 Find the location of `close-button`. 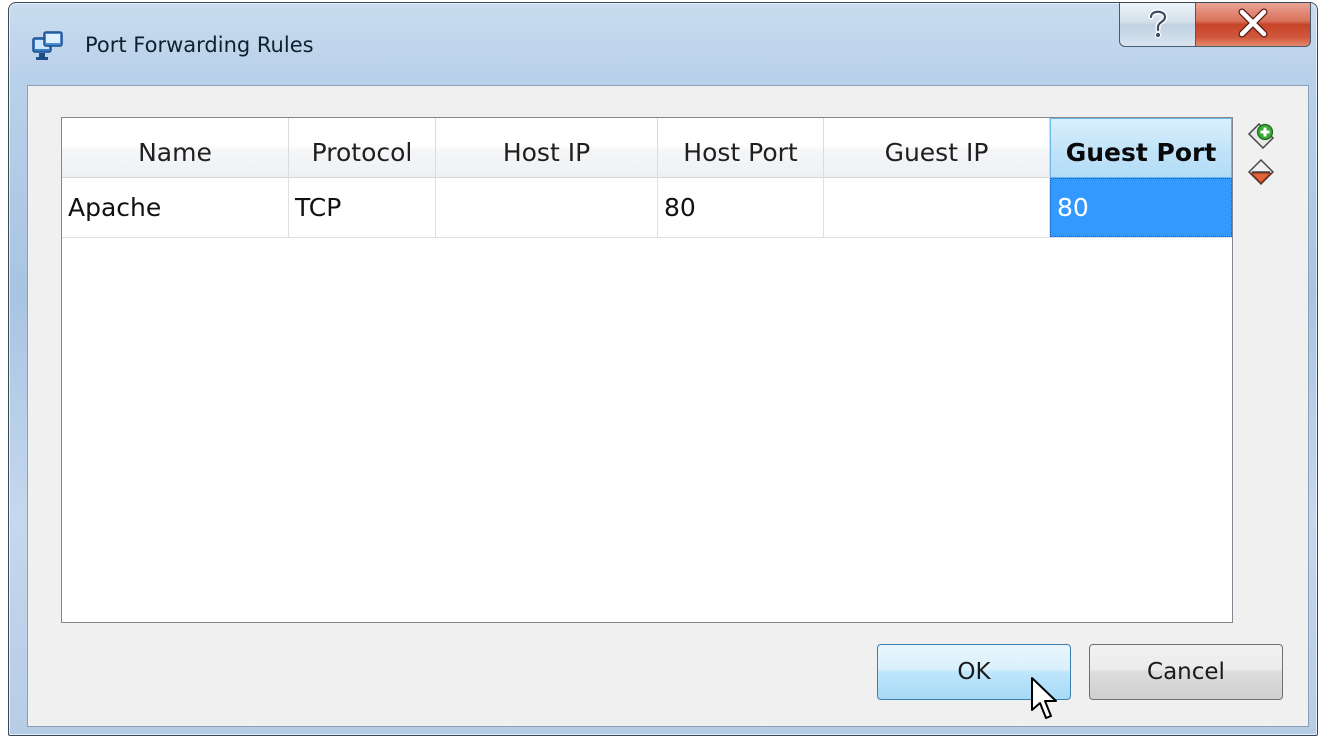

close-button is located at coordinates (1253, 25).